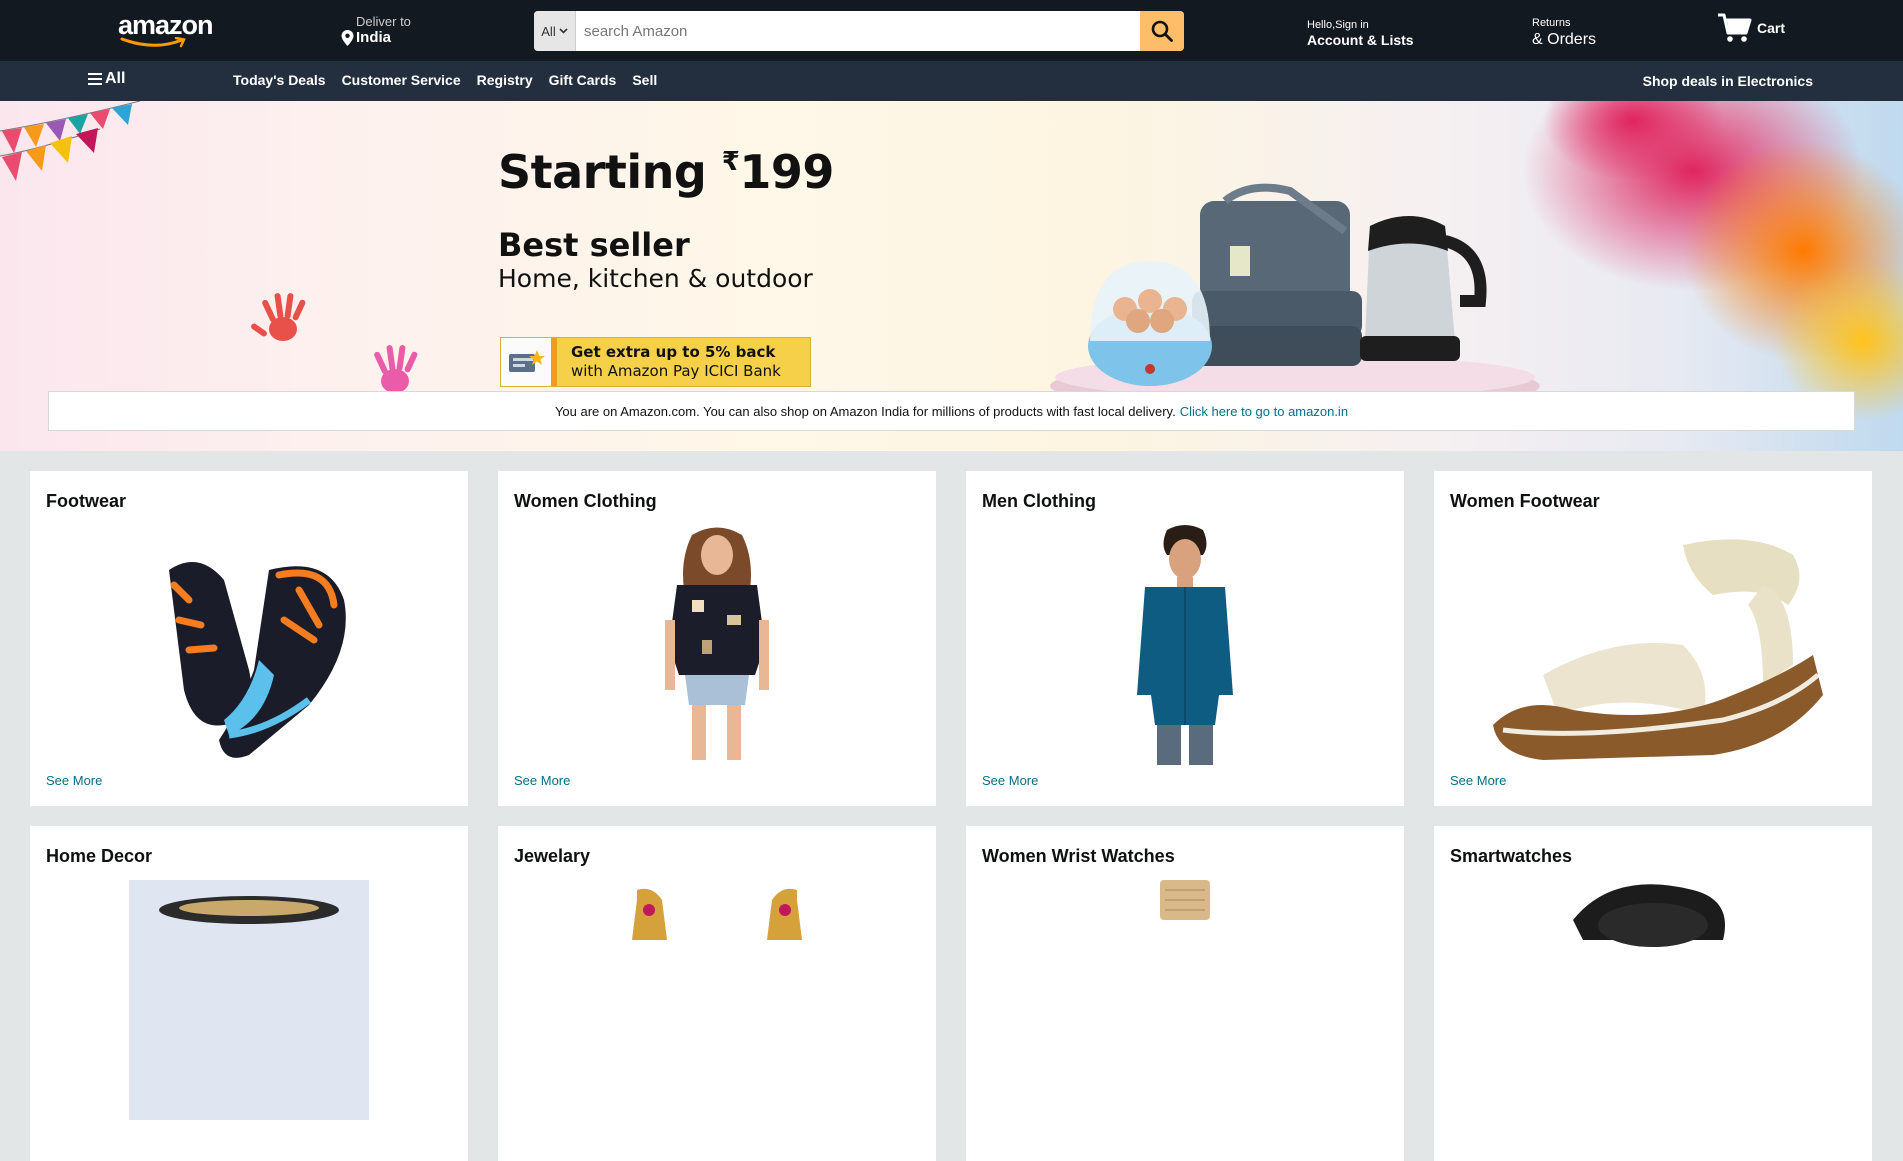  What do you see at coordinates (383, 21) in the screenshot?
I see `deliver-label: Deliver to` at bounding box center [383, 21].